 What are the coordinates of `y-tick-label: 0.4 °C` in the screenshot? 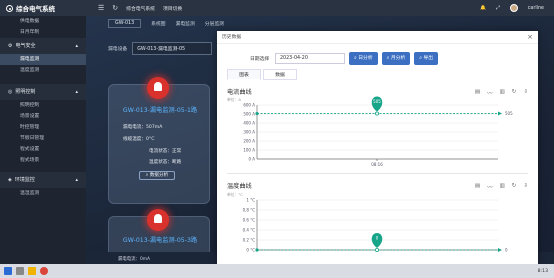 It's located at (249, 229).